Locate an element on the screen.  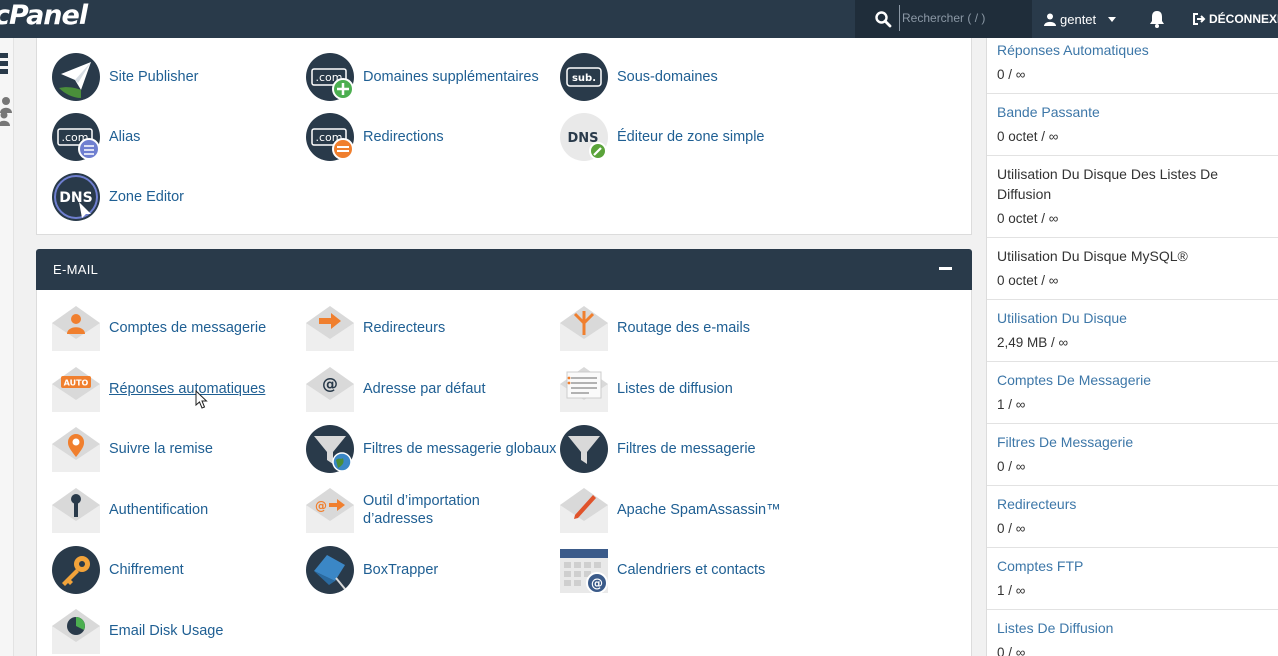
item-label: Comptes de messagerie is located at coordinates (188, 328).